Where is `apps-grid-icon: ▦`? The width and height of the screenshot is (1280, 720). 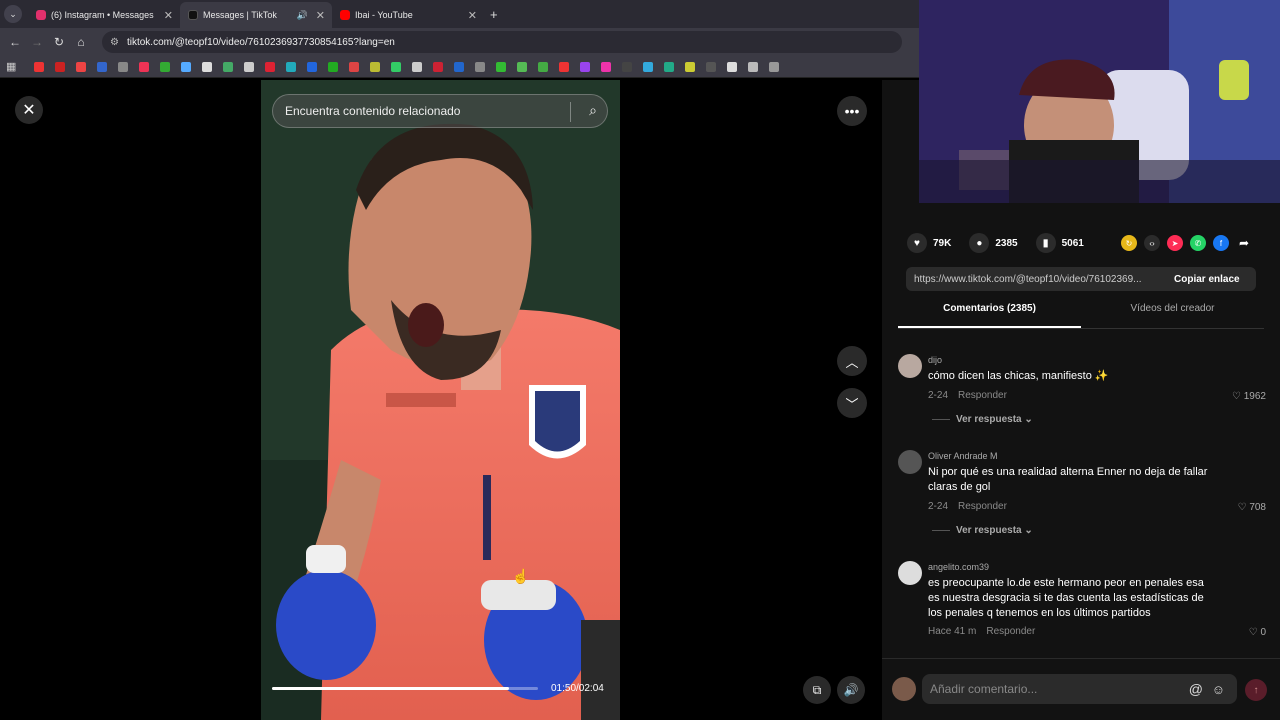 apps-grid-icon: ▦ is located at coordinates (11, 66).